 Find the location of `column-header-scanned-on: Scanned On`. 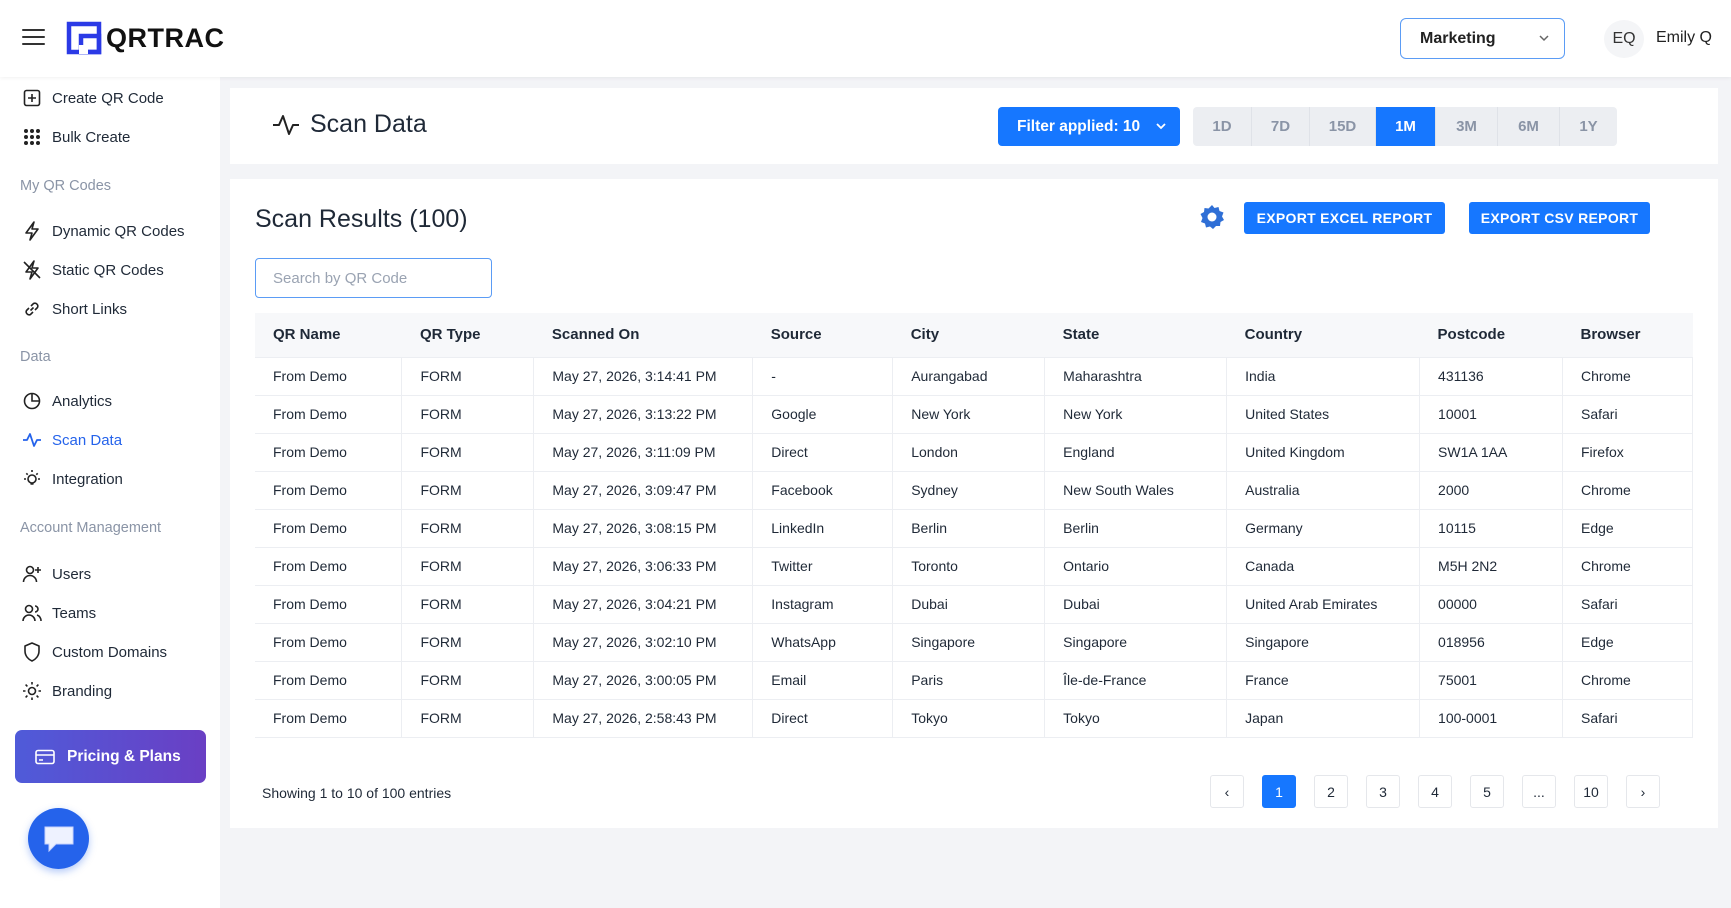

column-header-scanned-on: Scanned On is located at coordinates (643, 335).